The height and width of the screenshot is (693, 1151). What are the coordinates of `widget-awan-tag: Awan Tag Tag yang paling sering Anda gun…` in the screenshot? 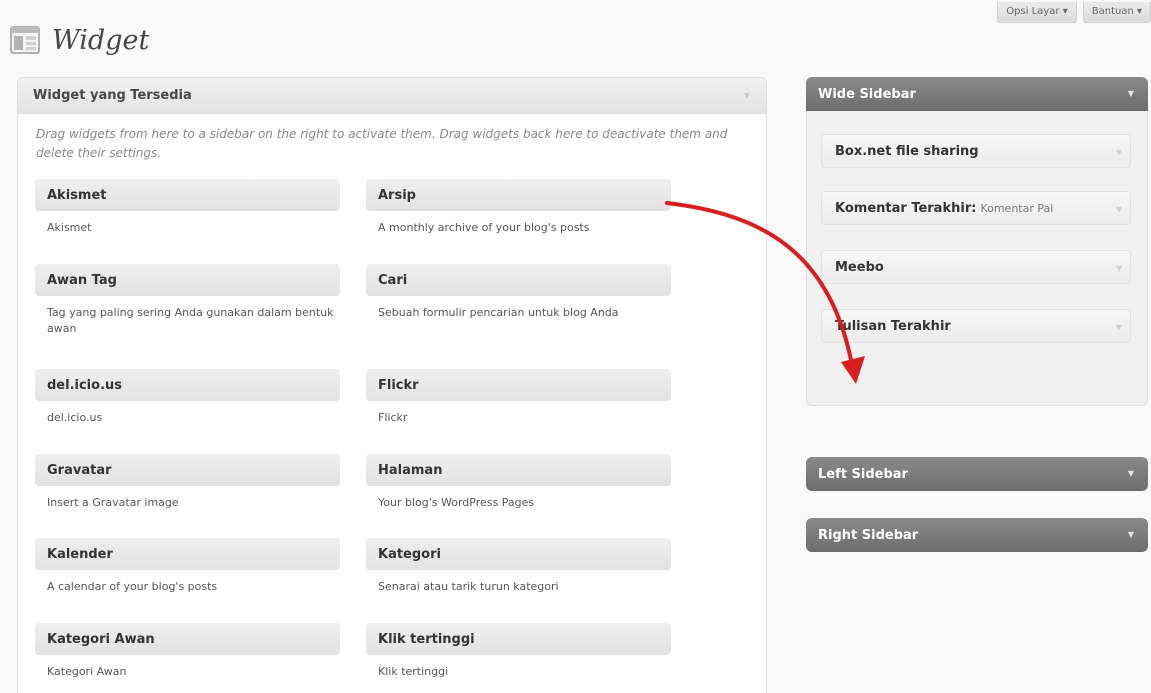 It's located at (187, 300).